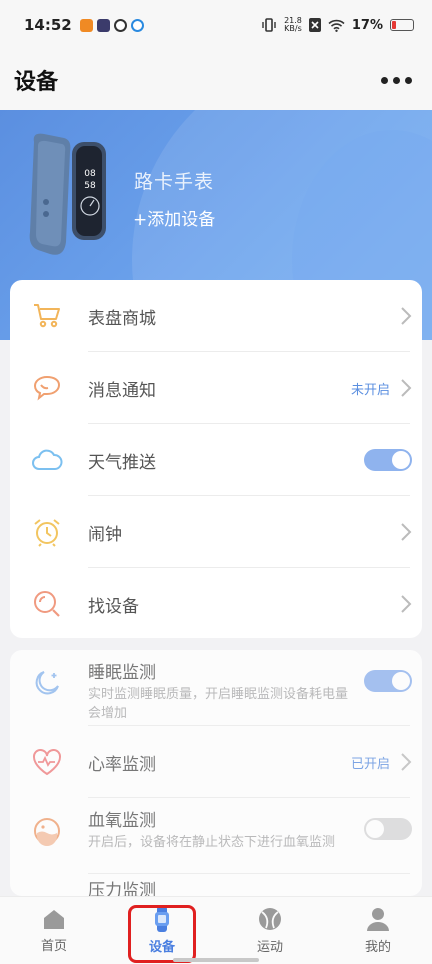  Describe the element at coordinates (378, 919) in the screenshot. I see `user-icon` at that location.